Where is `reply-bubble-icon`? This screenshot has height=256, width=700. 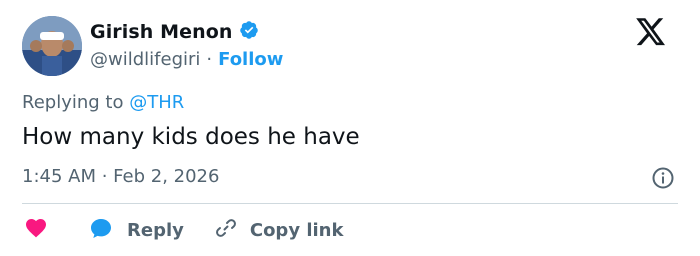
reply-bubble-icon is located at coordinates (101, 230).